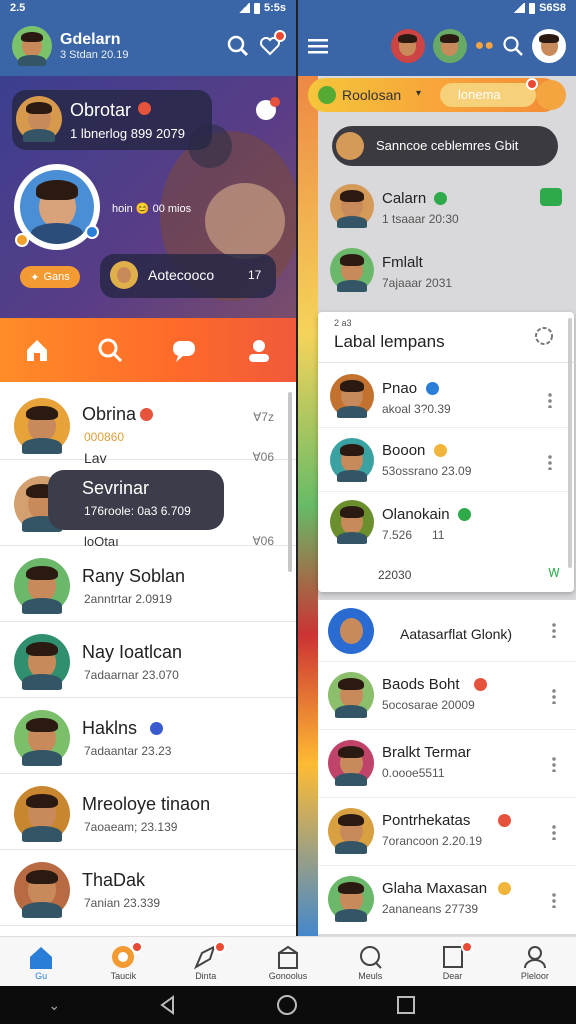  Describe the element at coordinates (402, 262) in the screenshot. I see `contact-name: Fmlalt` at that location.